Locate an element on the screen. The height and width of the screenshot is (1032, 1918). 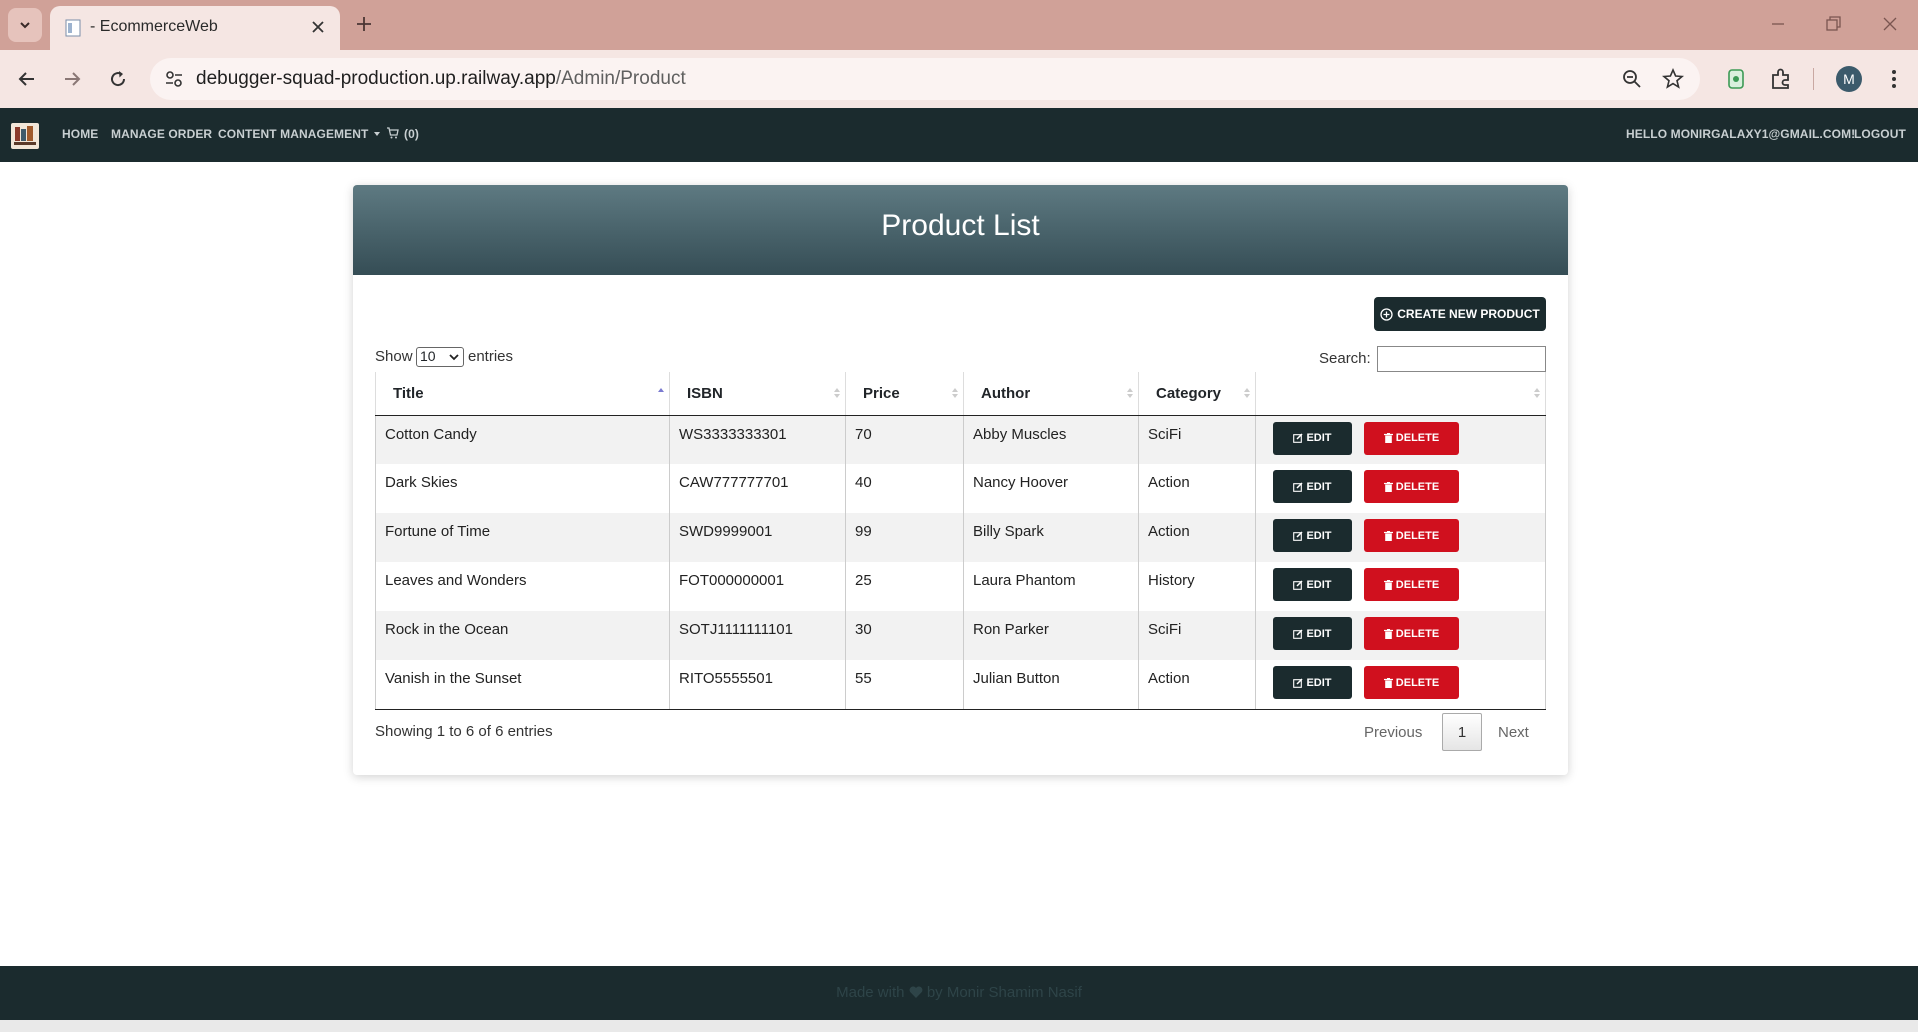
cell-isbn: SOTJ1111111101 is located at coordinates (757, 635).